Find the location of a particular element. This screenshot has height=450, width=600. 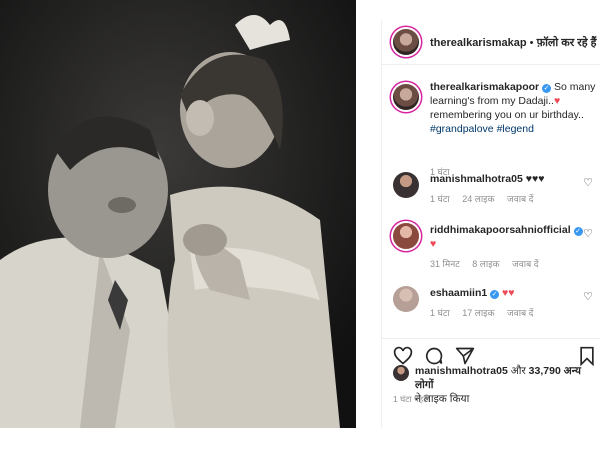

liker-username: manishmalhotra05 is located at coordinates (461, 371).